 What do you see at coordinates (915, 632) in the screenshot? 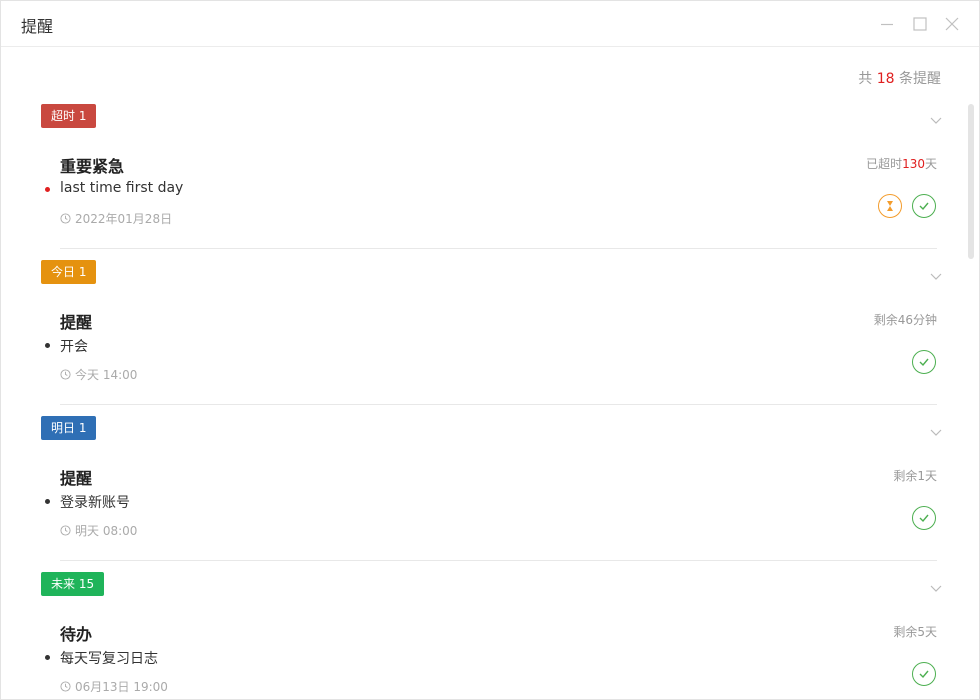
I see `item-remaining: 剩余5天` at bounding box center [915, 632].